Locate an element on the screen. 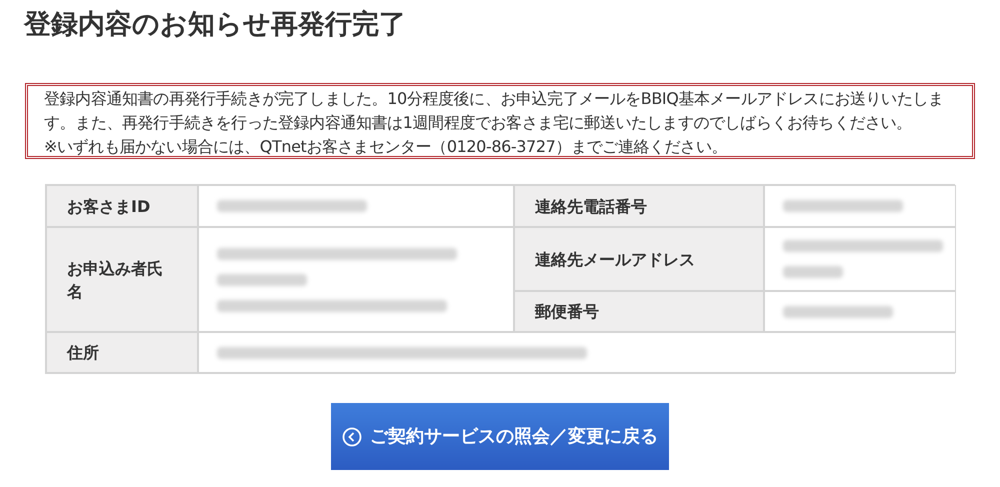 Image resolution: width=1000 pixels, height=487 pixels. field-label: 連絡先電話番号 is located at coordinates (591, 207).